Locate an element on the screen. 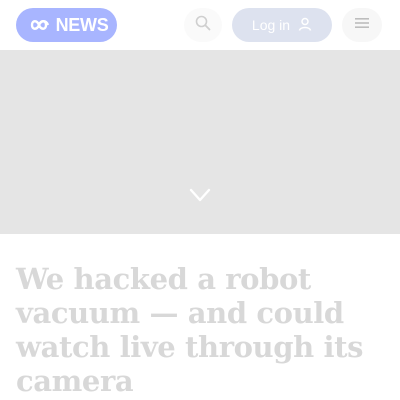 This screenshot has height=400, width=400. menu-button is located at coordinates (362, 25).